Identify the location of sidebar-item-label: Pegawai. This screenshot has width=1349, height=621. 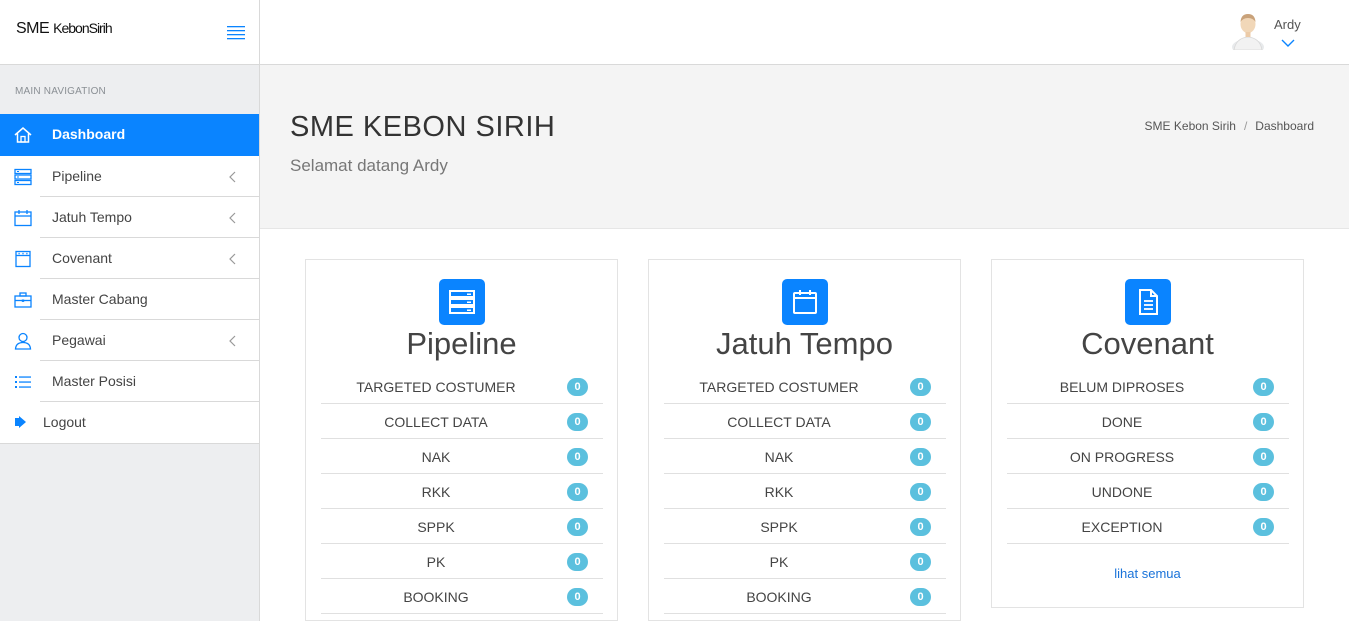
(79, 340).